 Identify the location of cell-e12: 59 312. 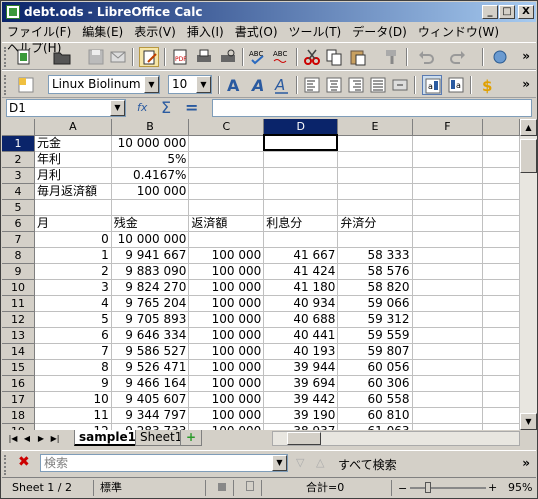
(375, 319).